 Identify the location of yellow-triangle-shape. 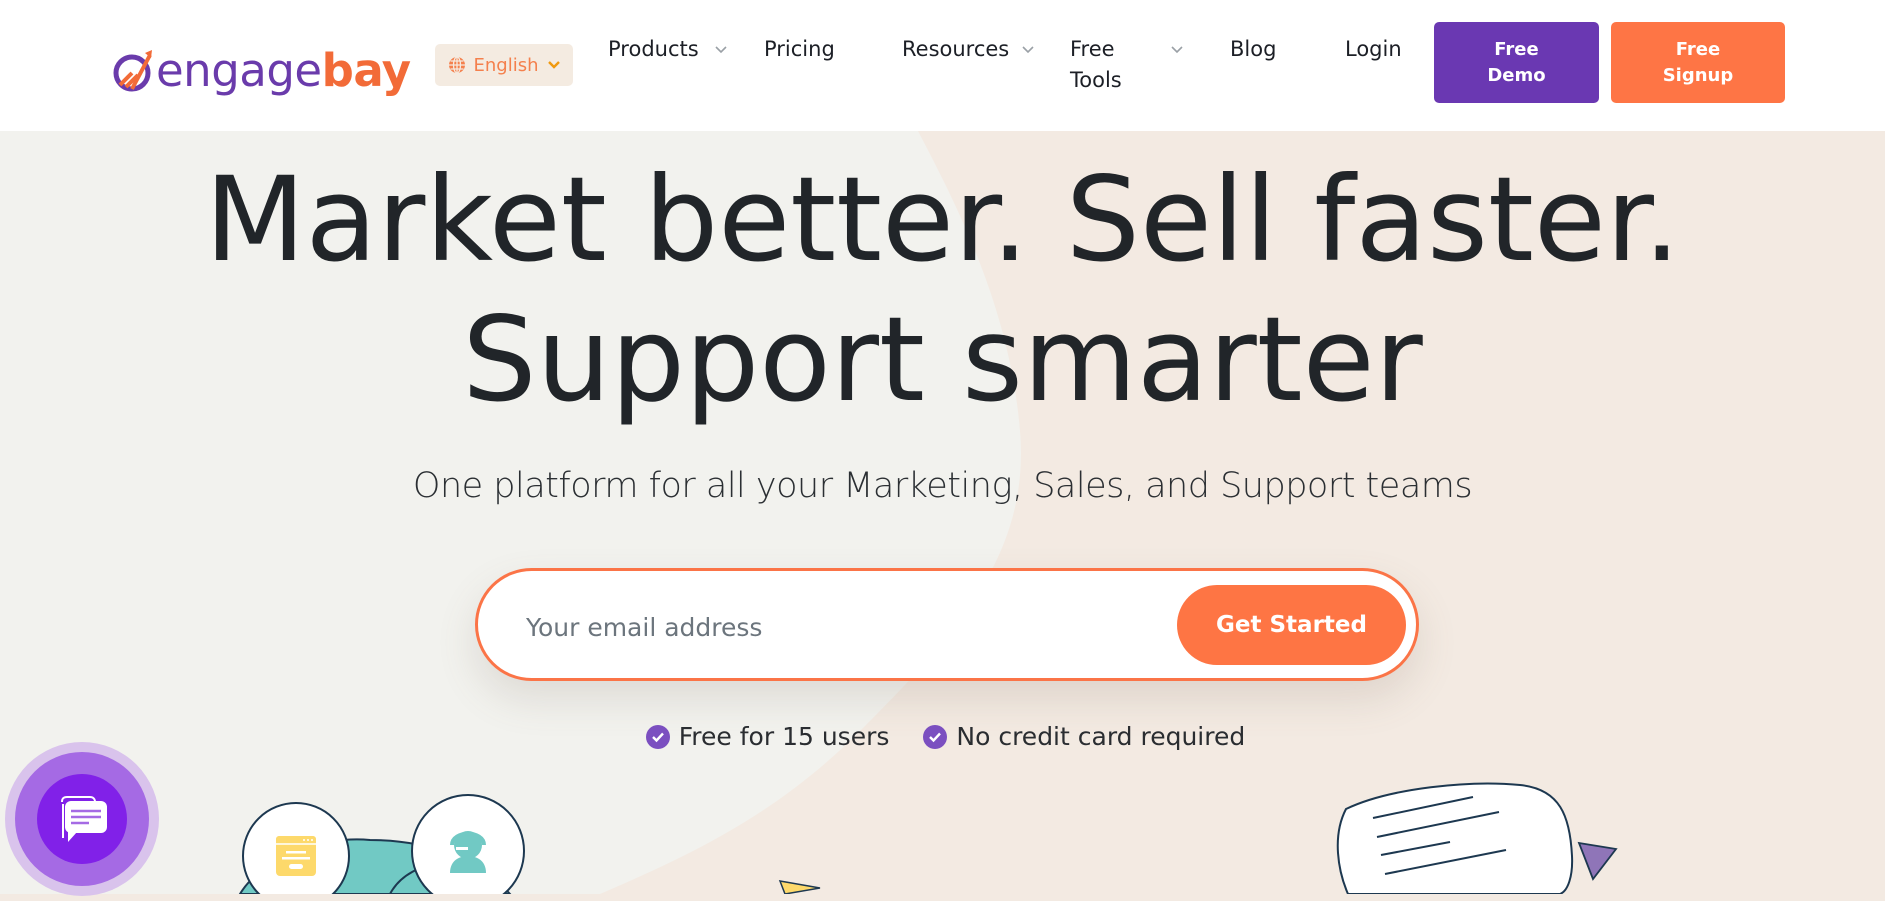
(799, 887).